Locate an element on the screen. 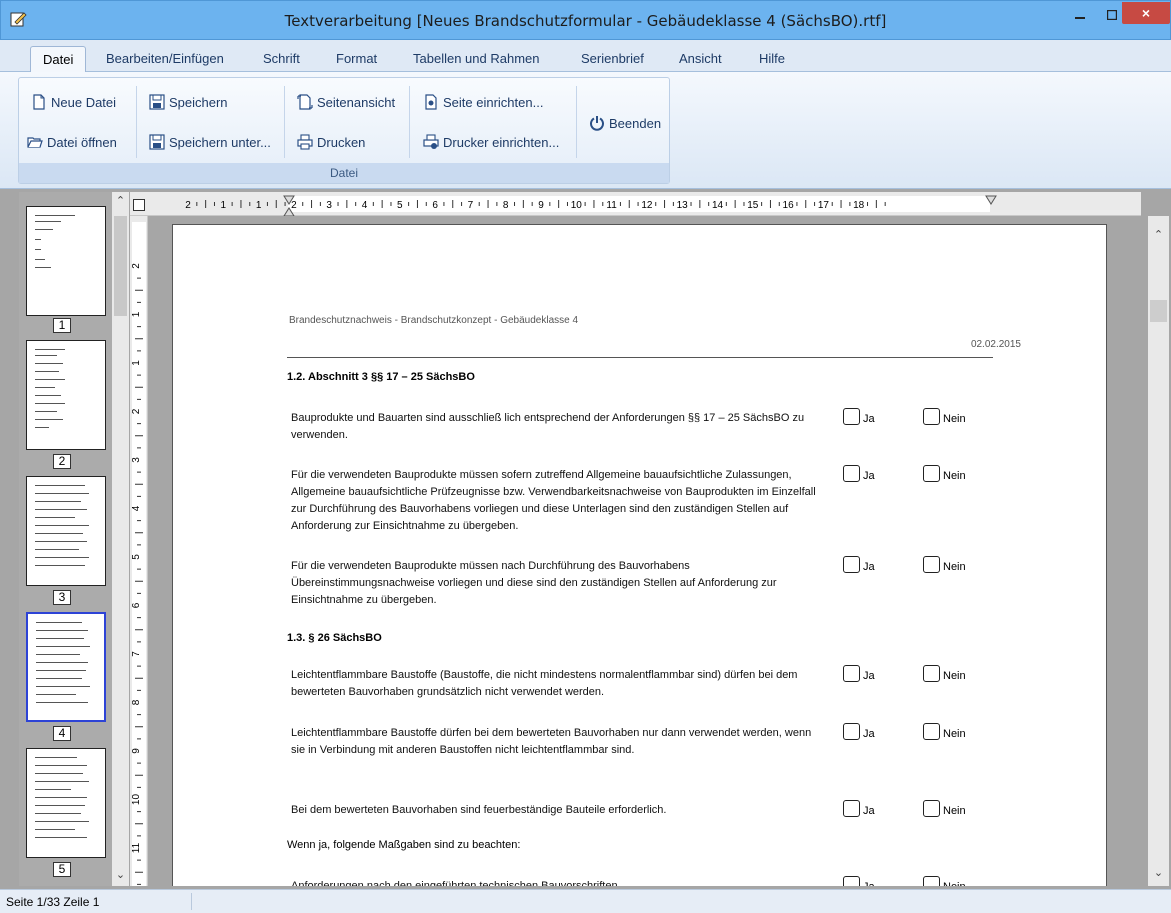  menu-datei: Datei is located at coordinates (58, 59).